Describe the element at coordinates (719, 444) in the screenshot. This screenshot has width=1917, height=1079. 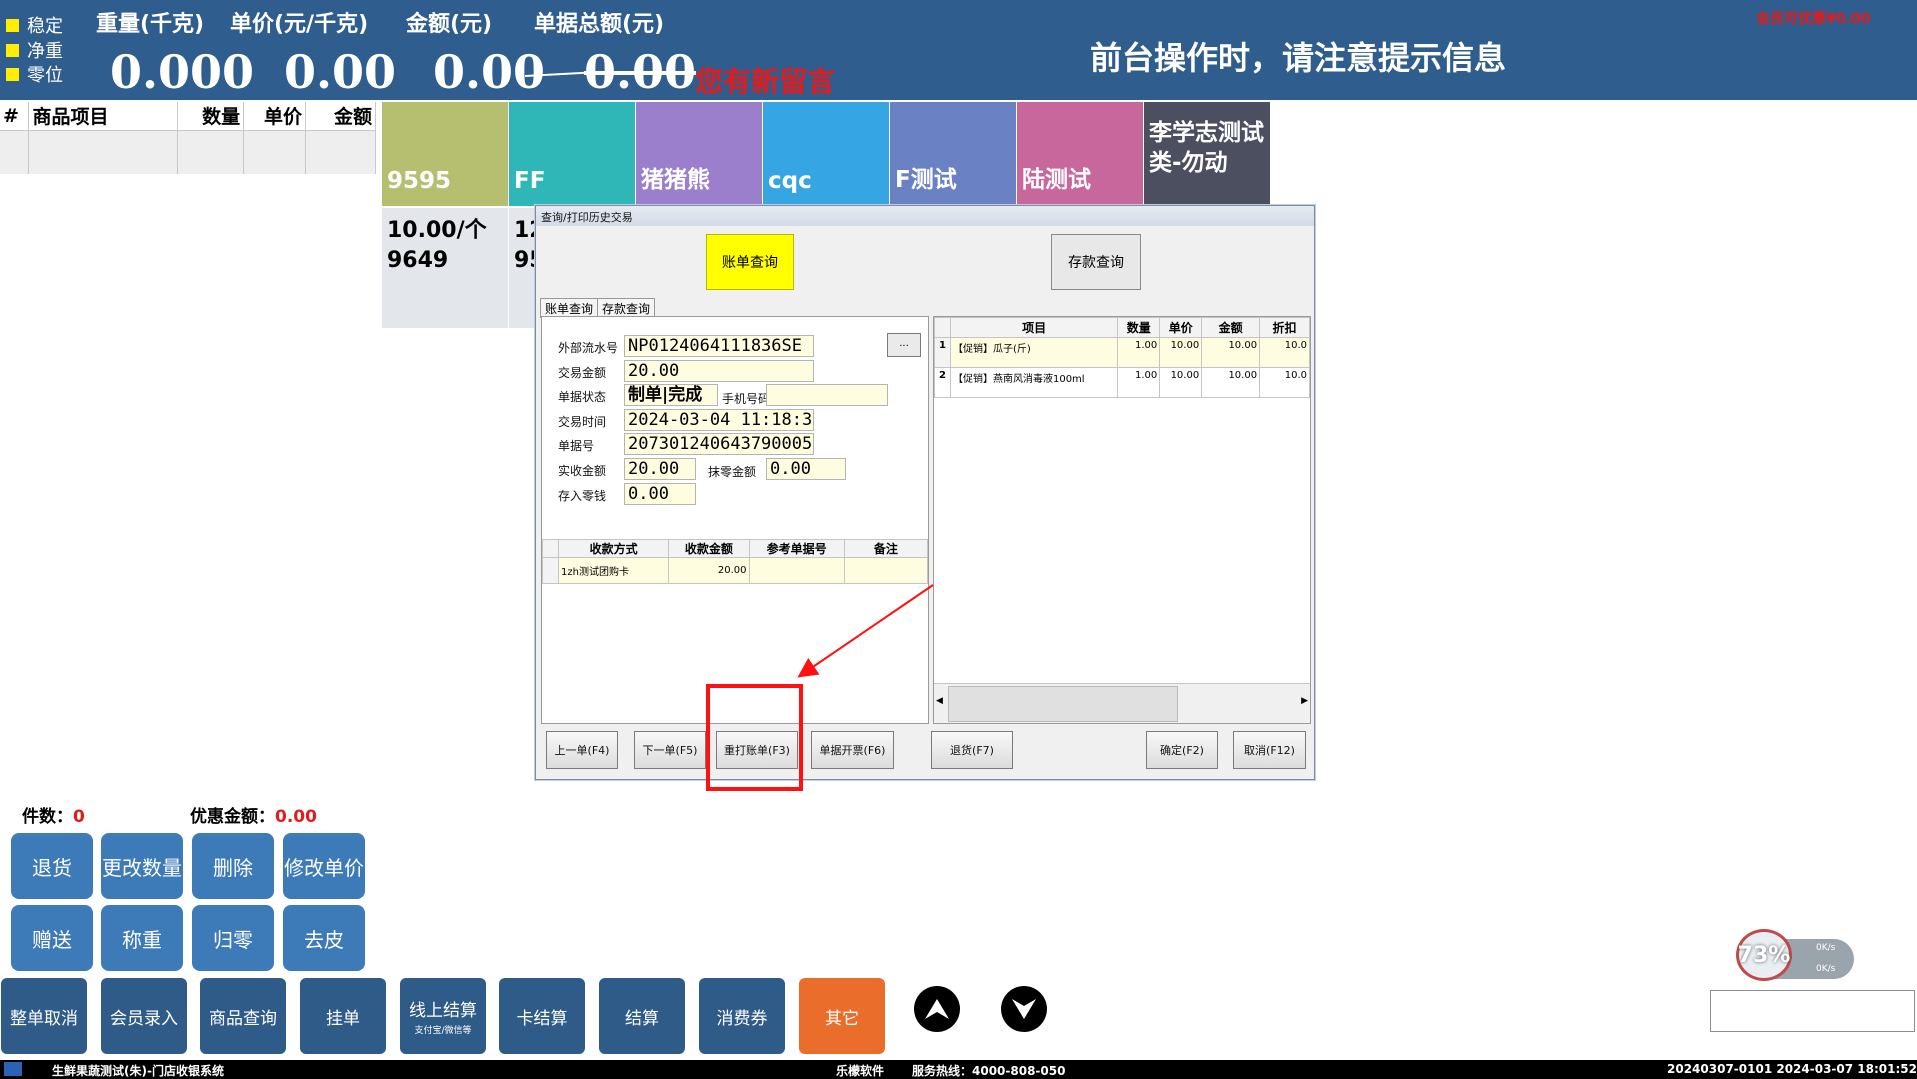
I see `bill-no-field: 207301240643790005` at that location.